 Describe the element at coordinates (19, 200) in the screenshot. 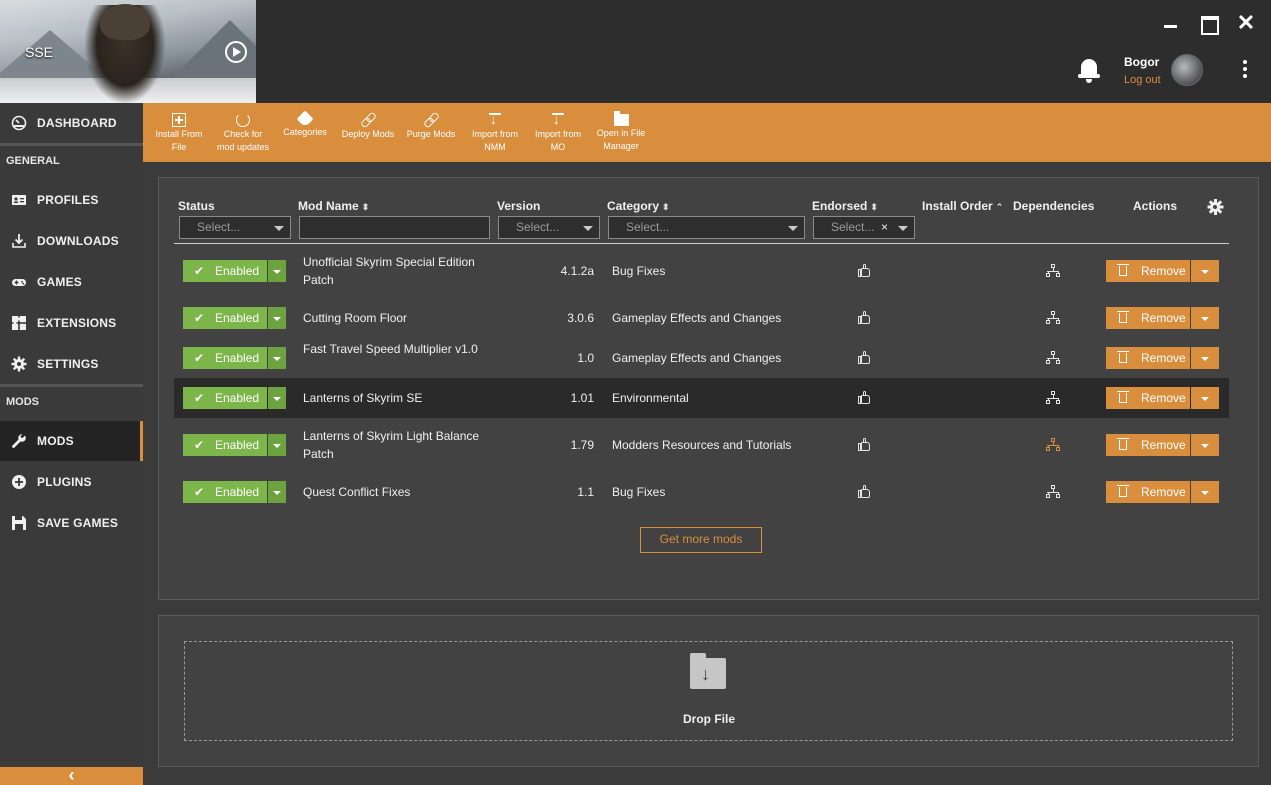

I see `id-card-icon` at that location.